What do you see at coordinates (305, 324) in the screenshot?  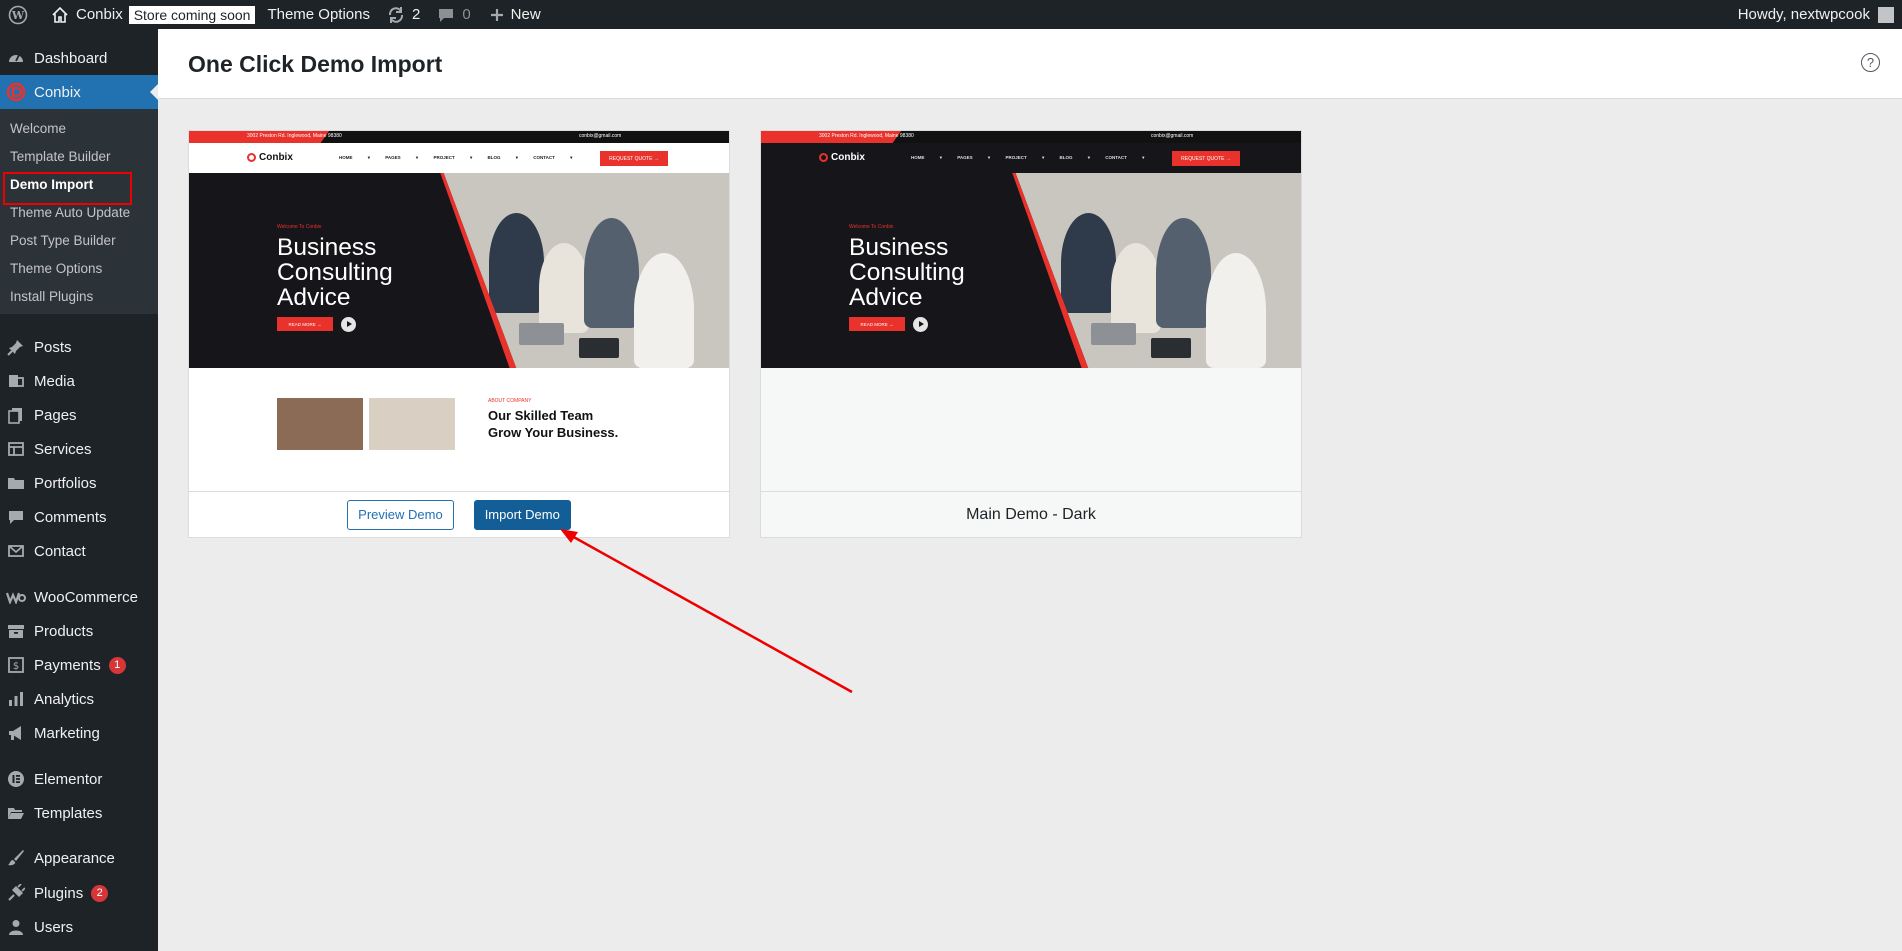 I see `preview-read-more: READ MORE →` at bounding box center [305, 324].